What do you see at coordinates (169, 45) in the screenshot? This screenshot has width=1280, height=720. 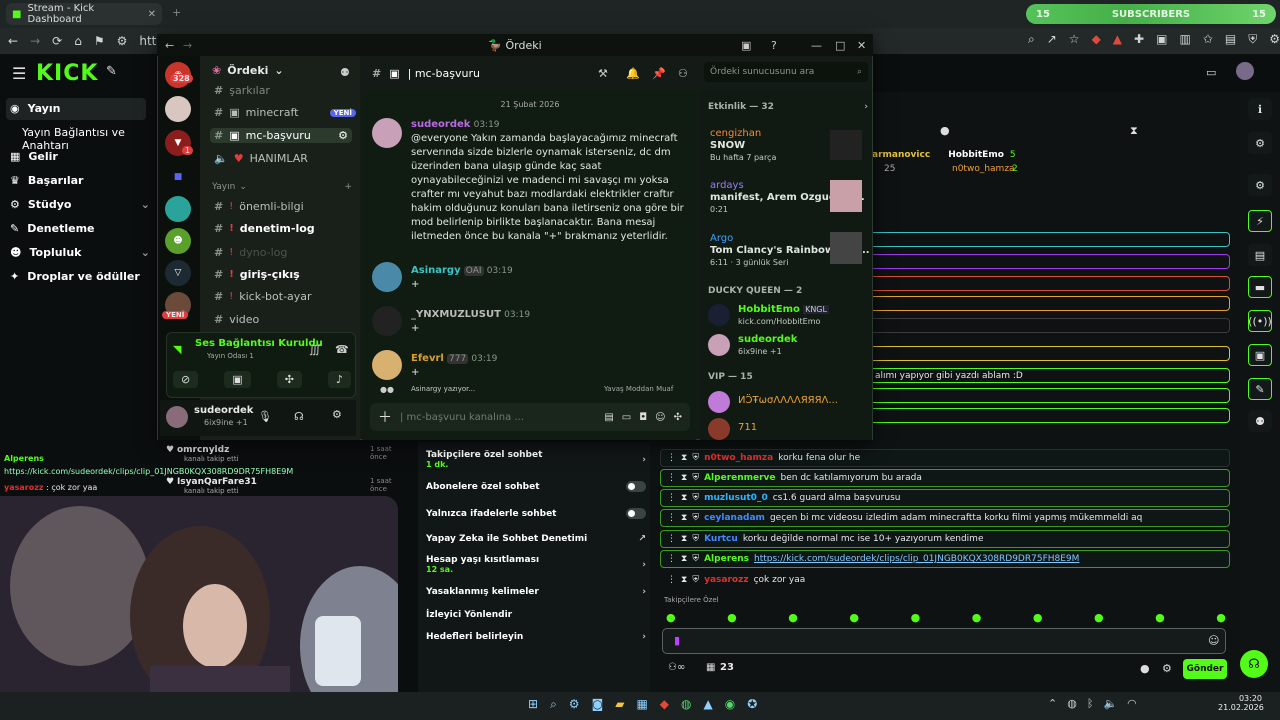 I see `back-icon: ←` at bounding box center [169, 45].